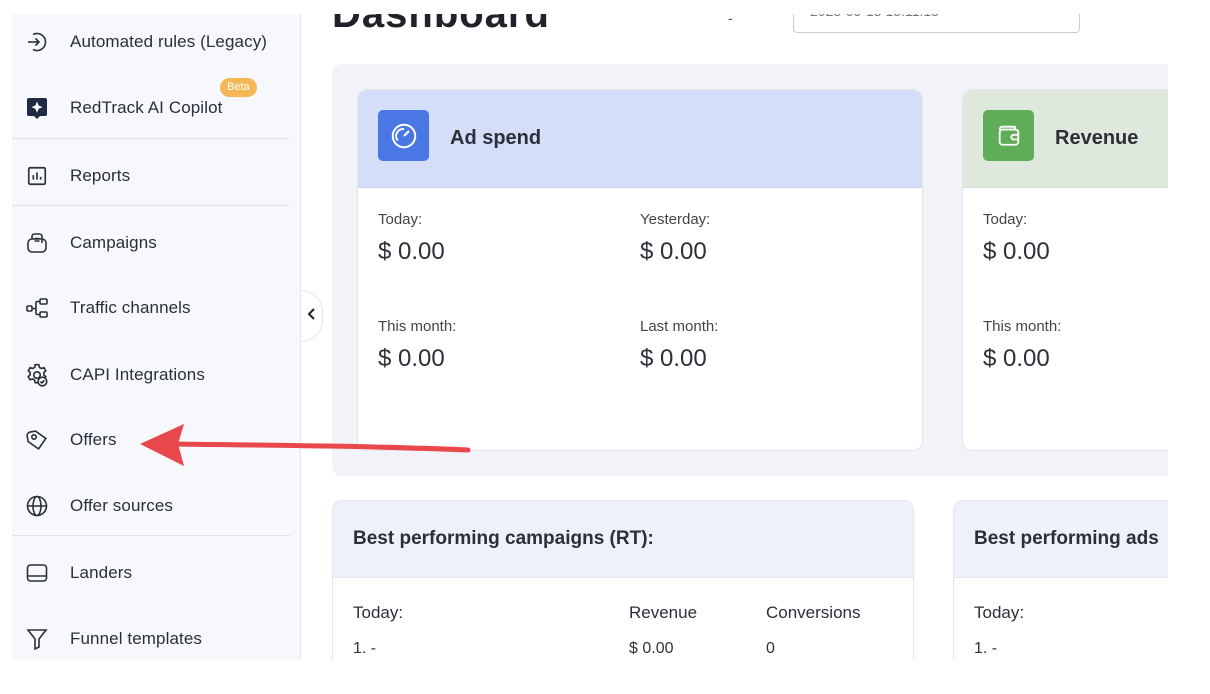  Describe the element at coordinates (37, 42) in the screenshot. I see `arrow-in-circle-icon` at that location.